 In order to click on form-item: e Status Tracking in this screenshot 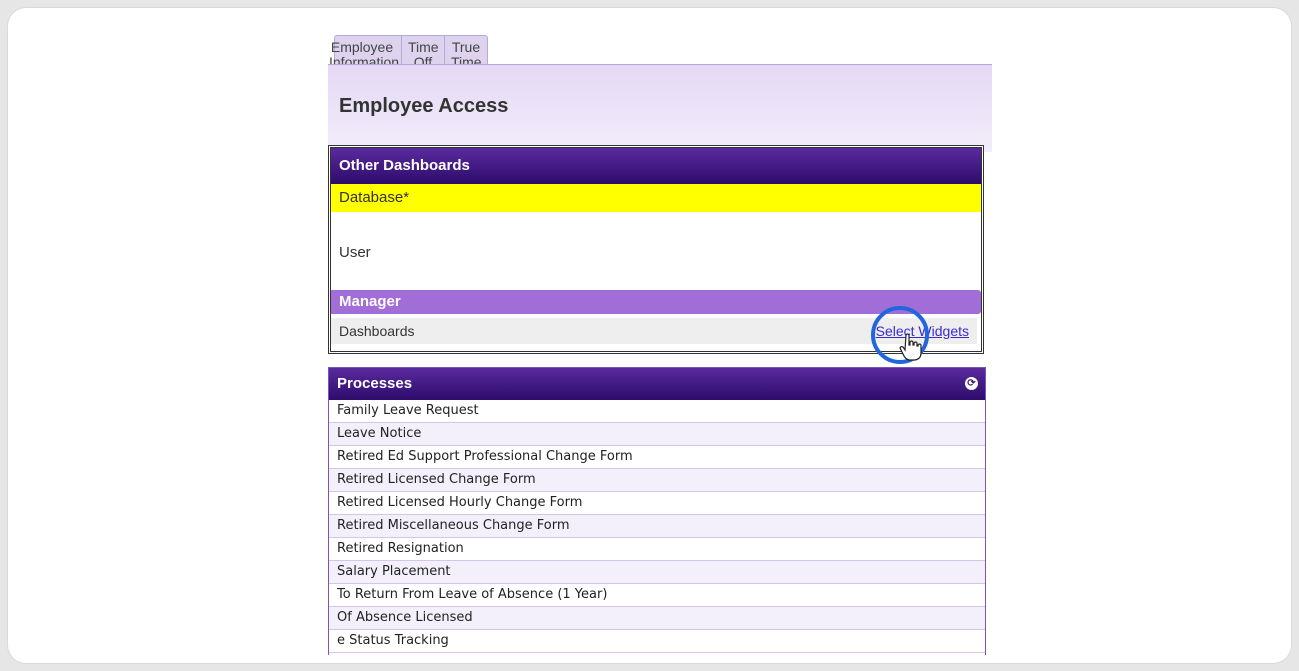, I will do `click(657, 641)`.